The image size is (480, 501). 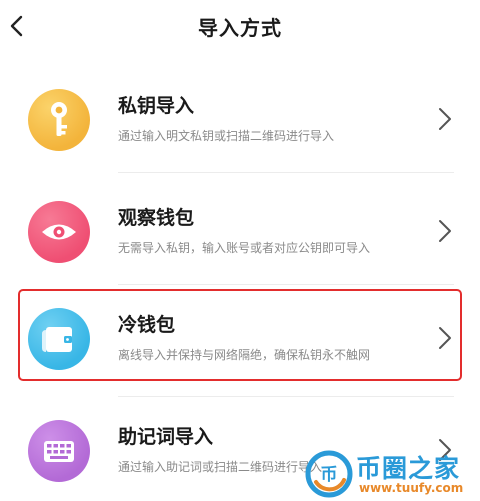 What do you see at coordinates (156, 218) in the screenshot?
I see `option-title: 观察钱包` at bounding box center [156, 218].